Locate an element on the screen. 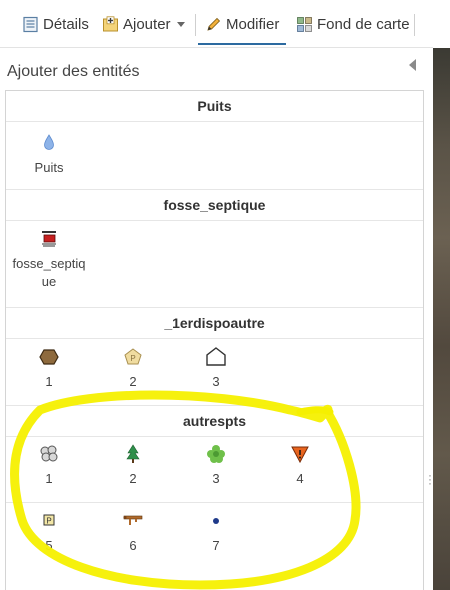  template-label-line1: fosse_septiq is located at coordinates (49, 263).